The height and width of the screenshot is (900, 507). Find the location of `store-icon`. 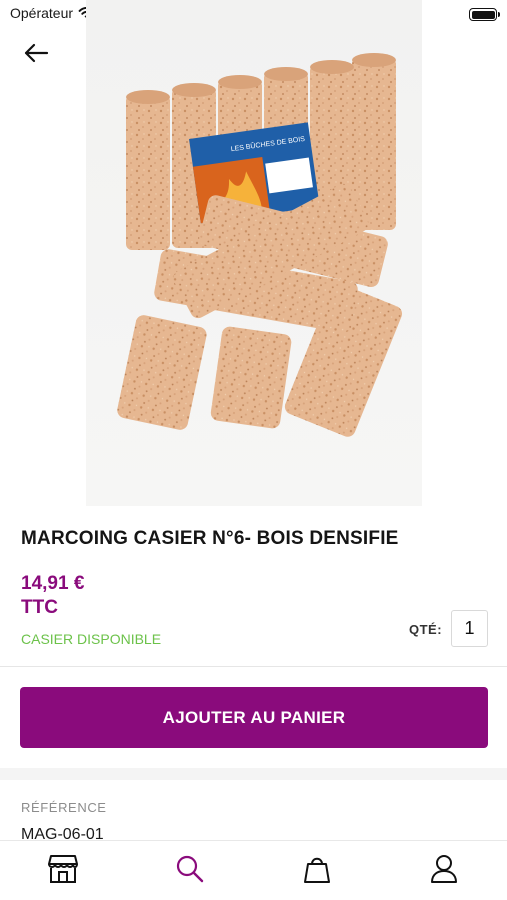

store-icon is located at coordinates (63, 868).